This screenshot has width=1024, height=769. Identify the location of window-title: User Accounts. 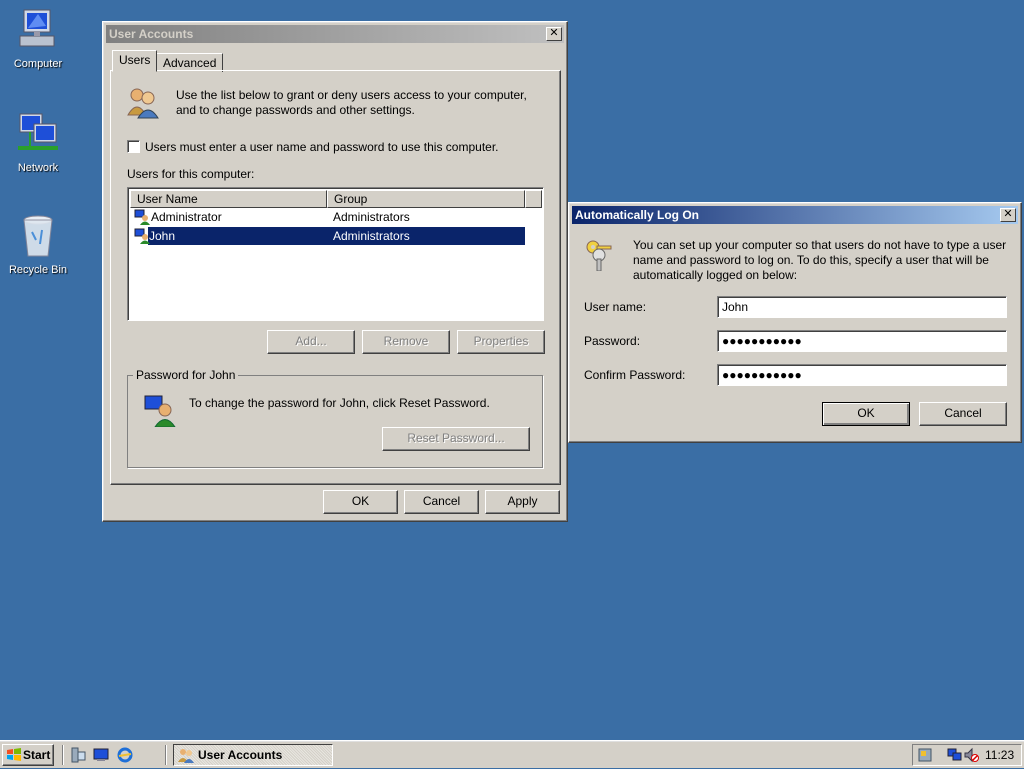
(151, 34).